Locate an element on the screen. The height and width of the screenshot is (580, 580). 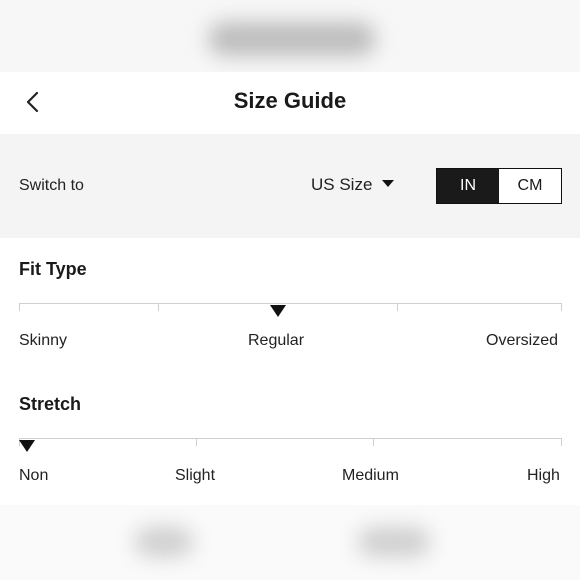
switch-label: Switch to is located at coordinates (51, 185).